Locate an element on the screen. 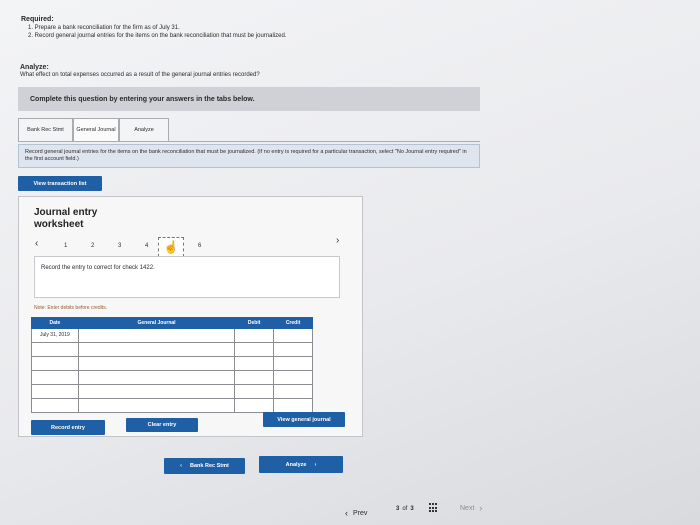  prev-page-button: ‹ Prev is located at coordinates (356, 513).